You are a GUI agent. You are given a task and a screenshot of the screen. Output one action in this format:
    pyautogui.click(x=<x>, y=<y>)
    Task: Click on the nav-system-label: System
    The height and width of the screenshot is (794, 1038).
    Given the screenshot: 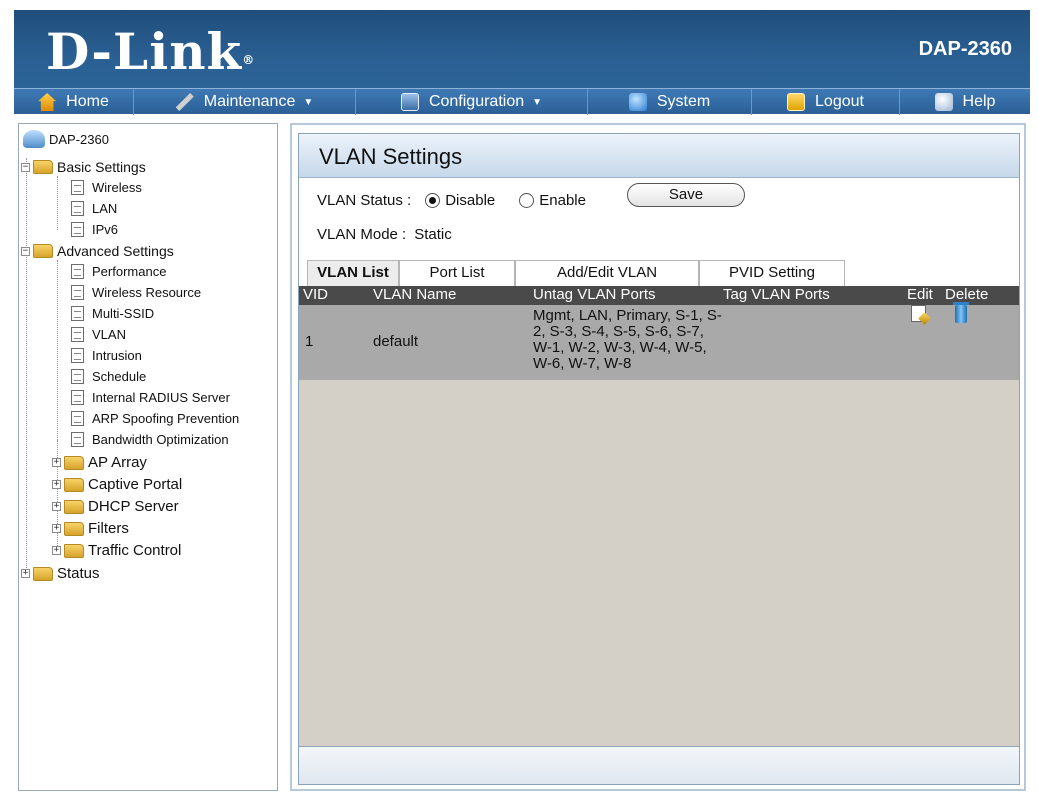 What is the action you would take?
    pyautogui.click(x=683, y=101)
    